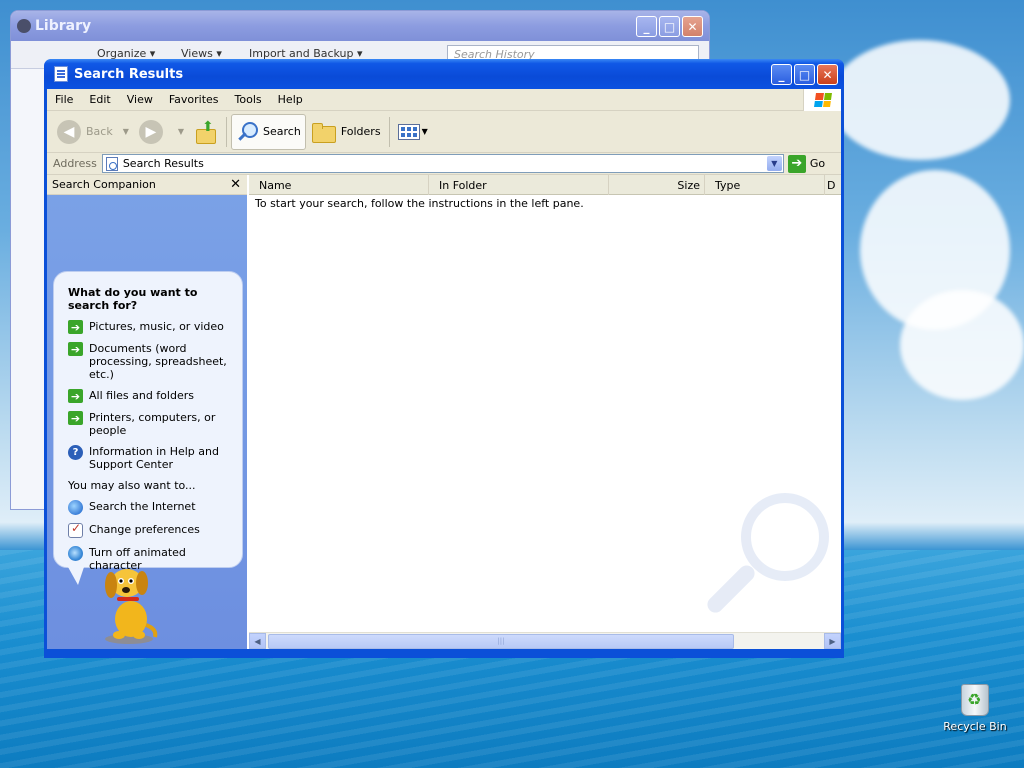 This screenshot has width=1024, height=768. What do you see at coordinates (501, 641) in the screenshot?
I see `scroll-thumb: |||` at bounding box center [501, 641].